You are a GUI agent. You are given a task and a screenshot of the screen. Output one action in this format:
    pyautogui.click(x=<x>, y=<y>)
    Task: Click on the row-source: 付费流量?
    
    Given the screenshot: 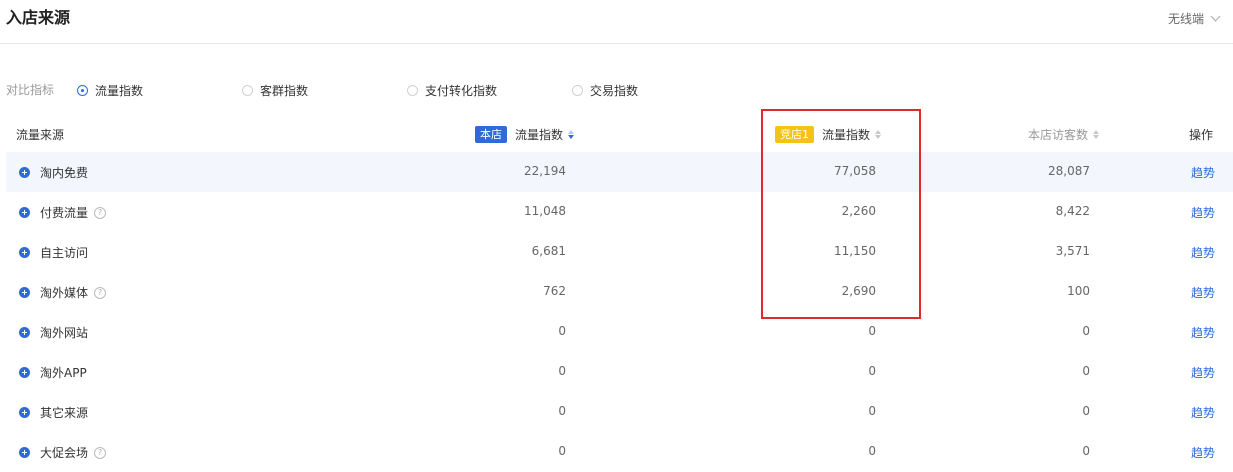 What is the action you would take?
    pyautogui.click(x=63, y=212)
    